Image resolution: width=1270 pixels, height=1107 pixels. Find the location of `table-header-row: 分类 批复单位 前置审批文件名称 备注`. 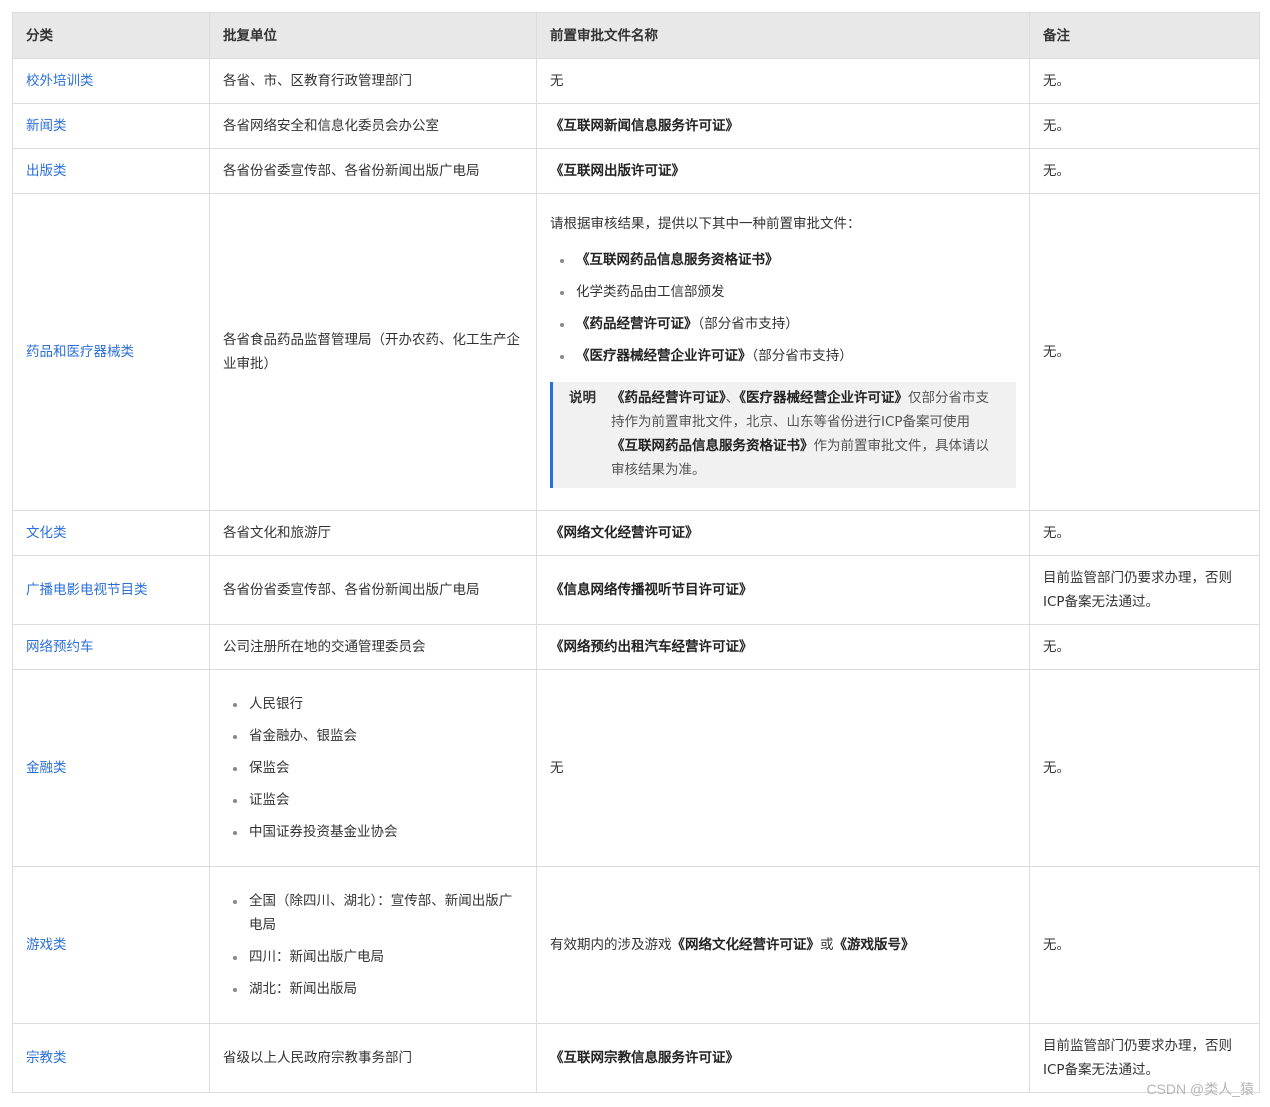

table-header-row: 分类 批复单位 前置审批文件名称 备注 is located at coordinates (636, 35).